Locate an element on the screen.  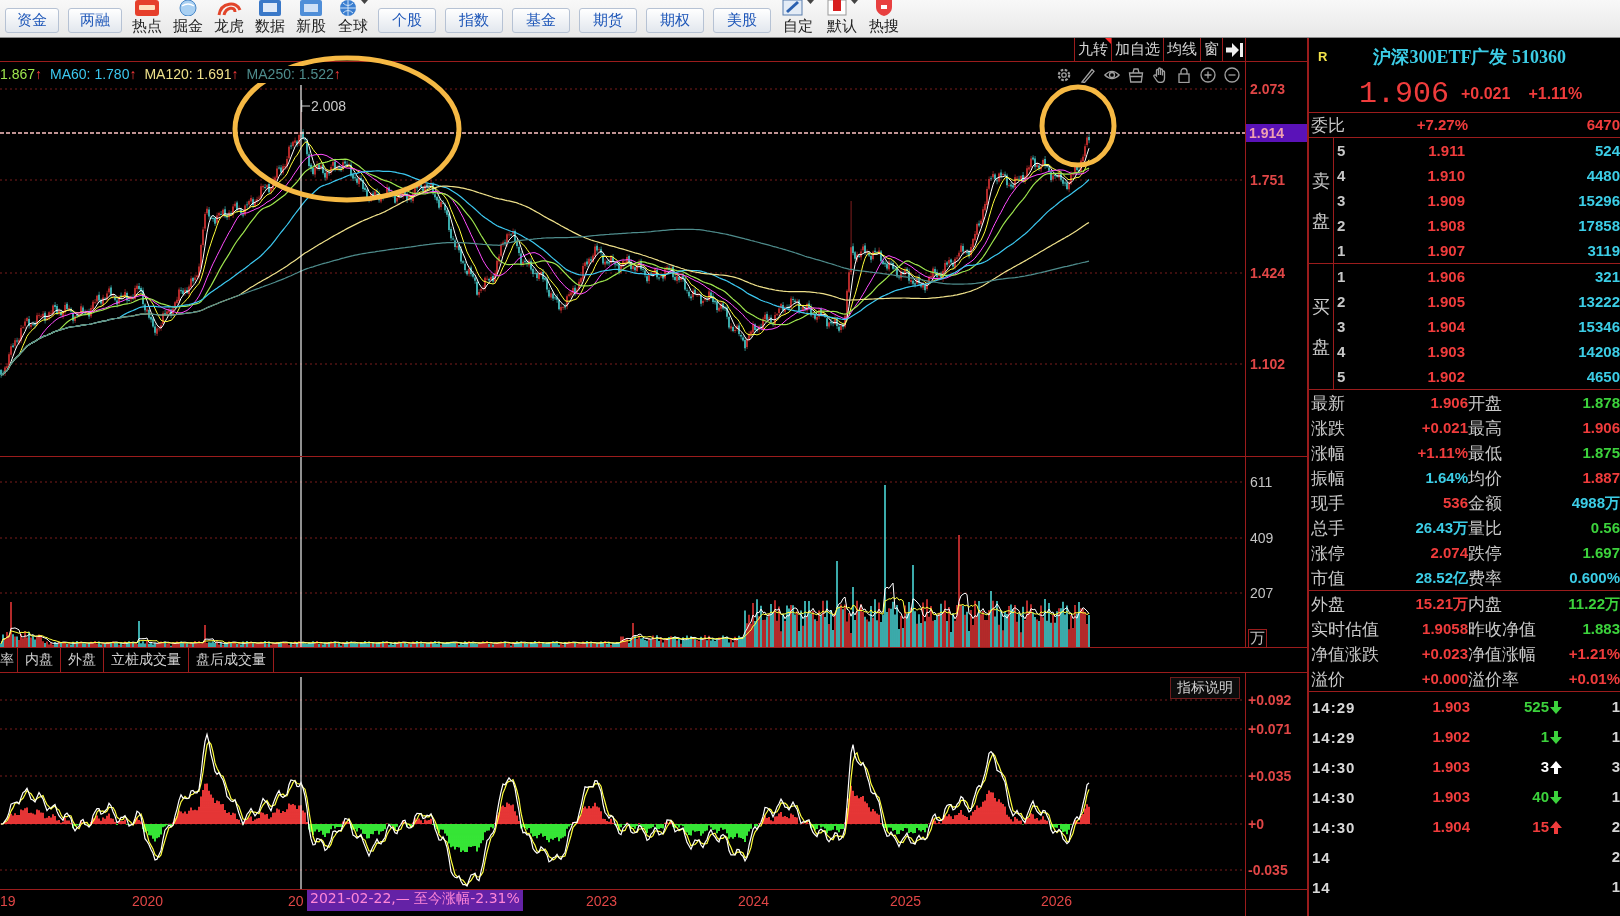
time-axis-label: 2026 is located at coordinates (1057, 901).